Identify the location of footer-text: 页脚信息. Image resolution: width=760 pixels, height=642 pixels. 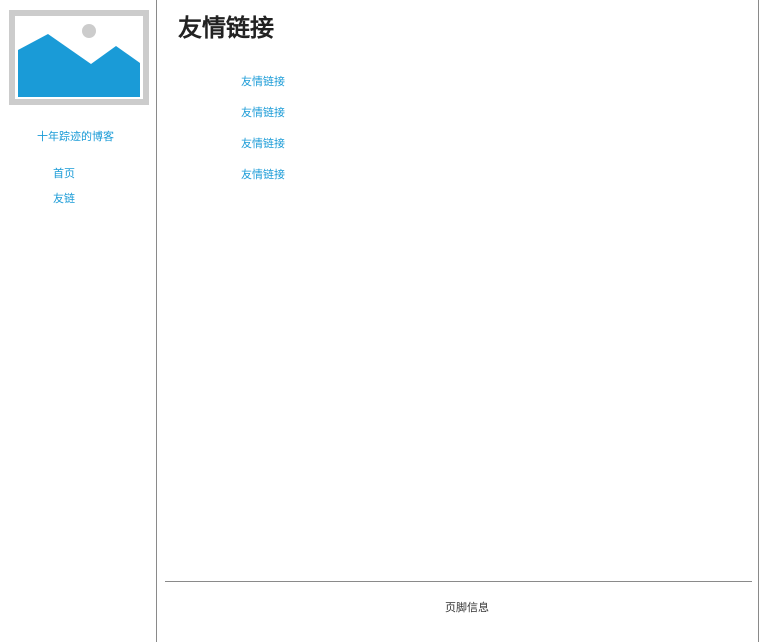
(467, 607).